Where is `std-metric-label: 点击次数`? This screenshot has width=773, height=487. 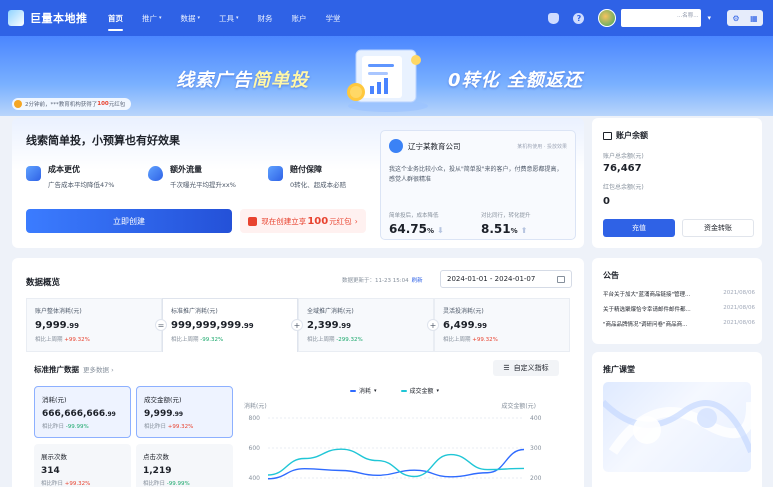 std-metric-label: 点击次数 is located at coordinates (156, 457).